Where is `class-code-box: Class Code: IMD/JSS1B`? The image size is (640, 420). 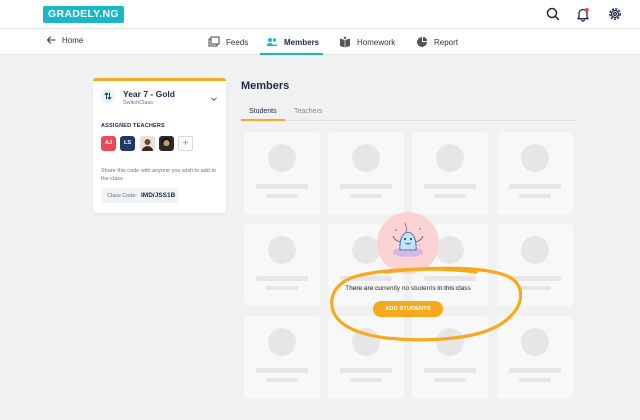 class-code-box: Class Code: IMD/JSS1B is located at coordinates (140, 195).